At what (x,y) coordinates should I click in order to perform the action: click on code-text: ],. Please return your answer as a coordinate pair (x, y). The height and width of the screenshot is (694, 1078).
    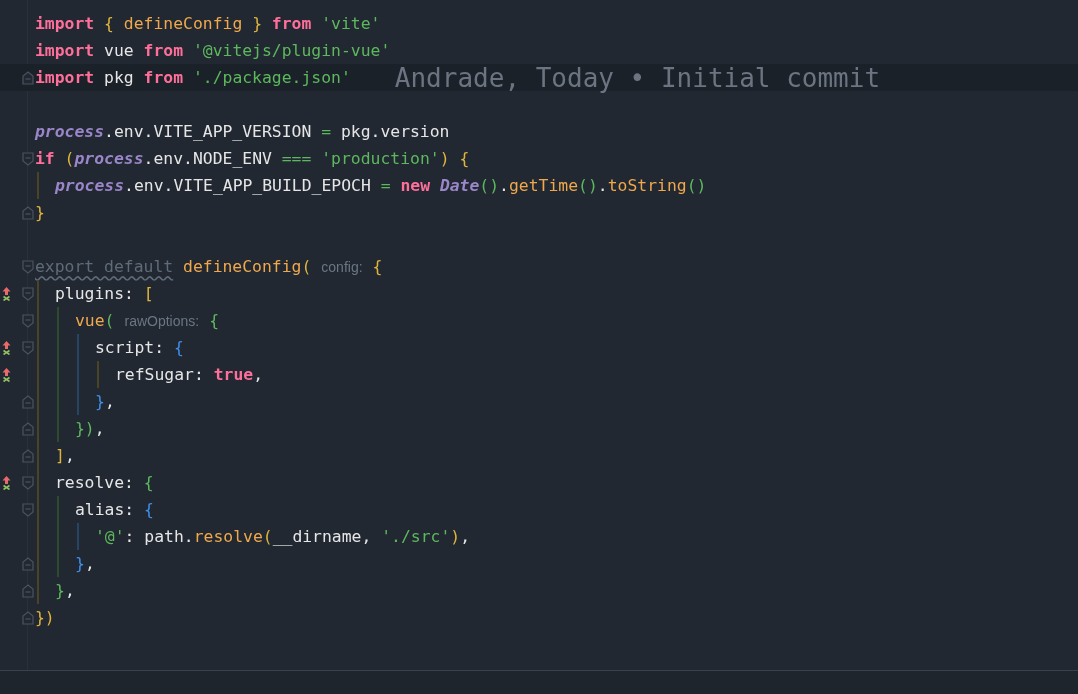
    Looking at the image, I should click on (65, 455).